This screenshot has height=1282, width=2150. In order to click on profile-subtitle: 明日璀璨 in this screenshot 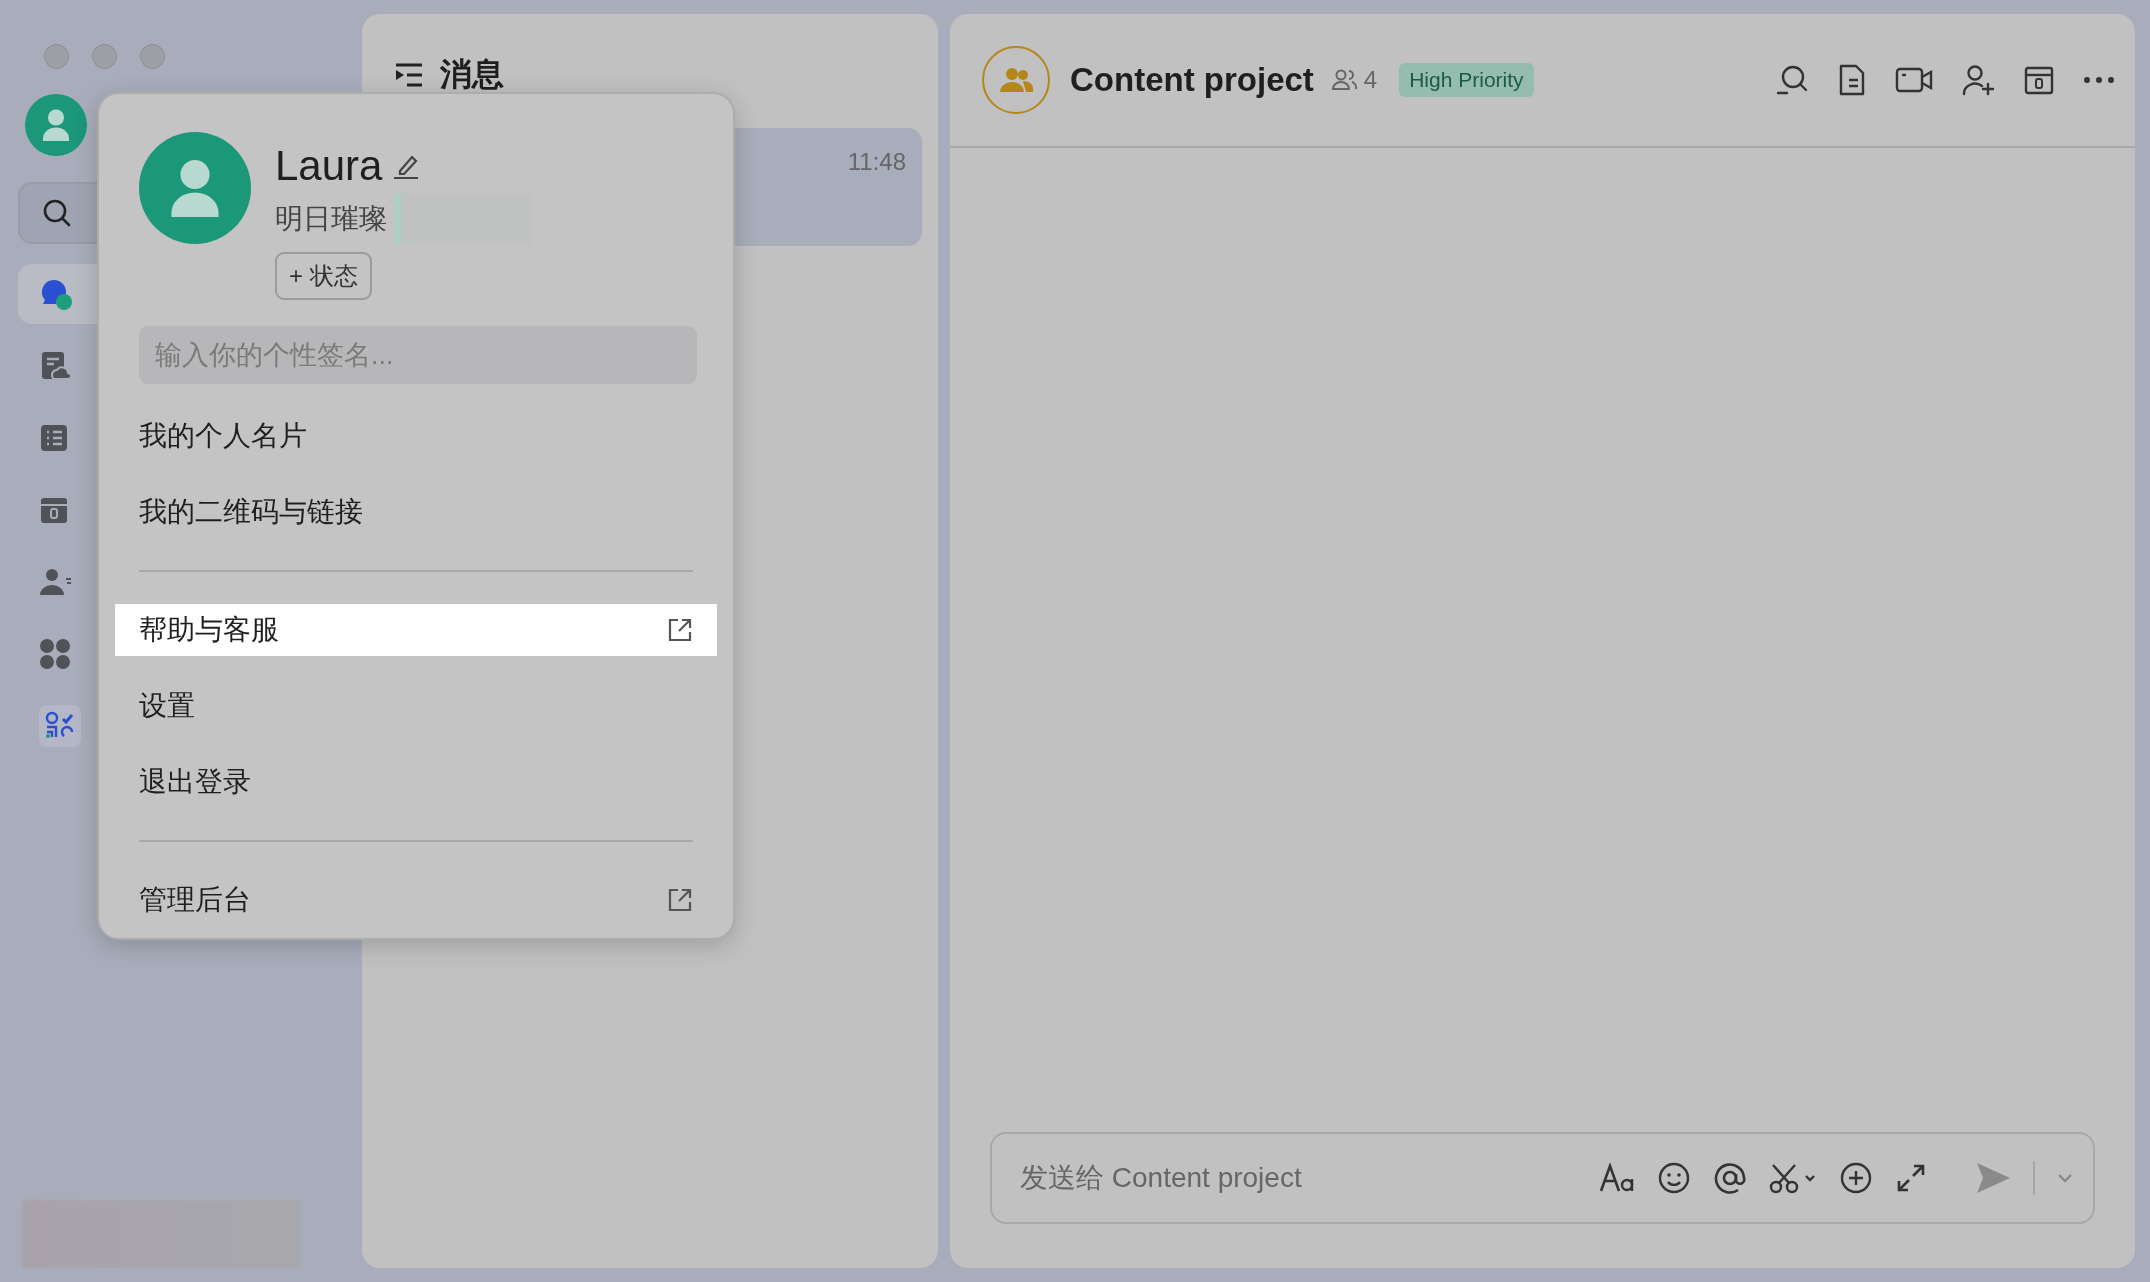, I will do `click(331, 219)`.